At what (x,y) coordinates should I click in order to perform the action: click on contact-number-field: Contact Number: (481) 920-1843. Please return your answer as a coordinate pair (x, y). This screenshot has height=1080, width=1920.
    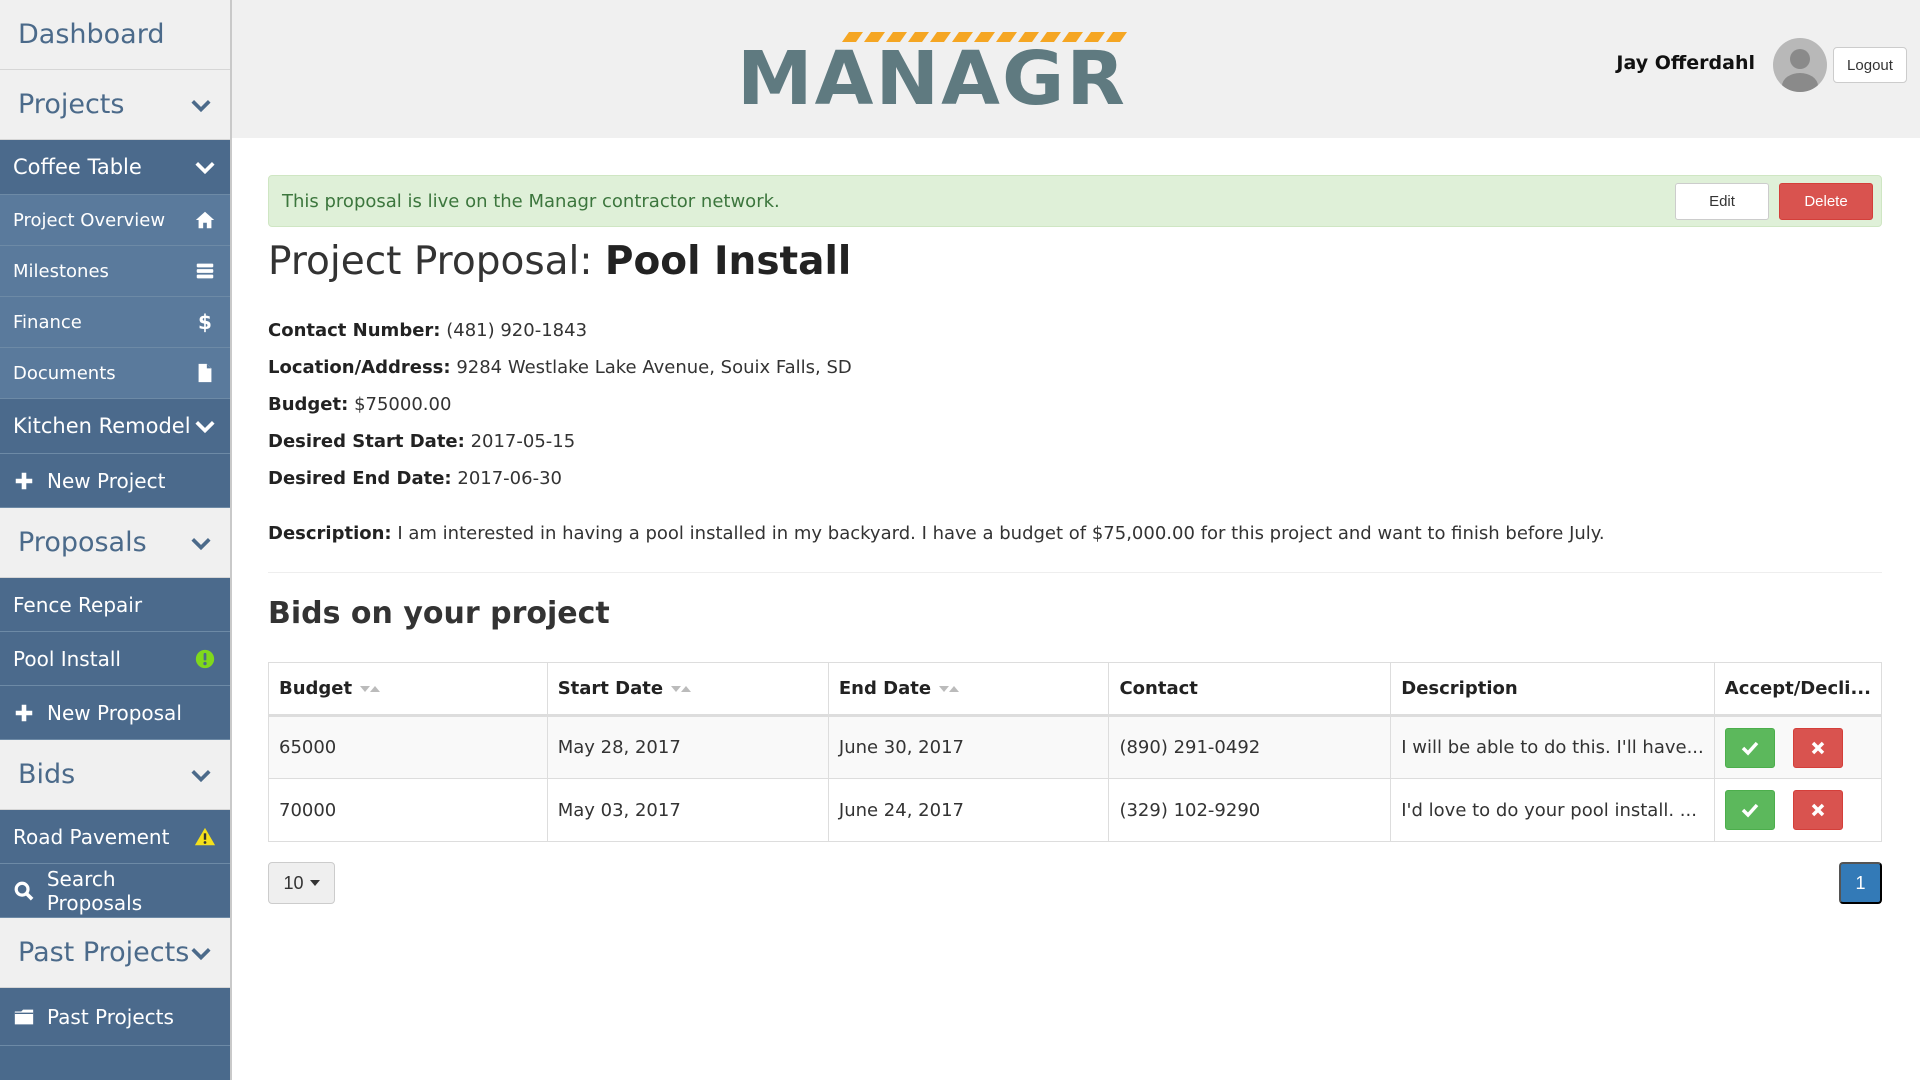
    Looking at the image, I should click on (1075, 330).